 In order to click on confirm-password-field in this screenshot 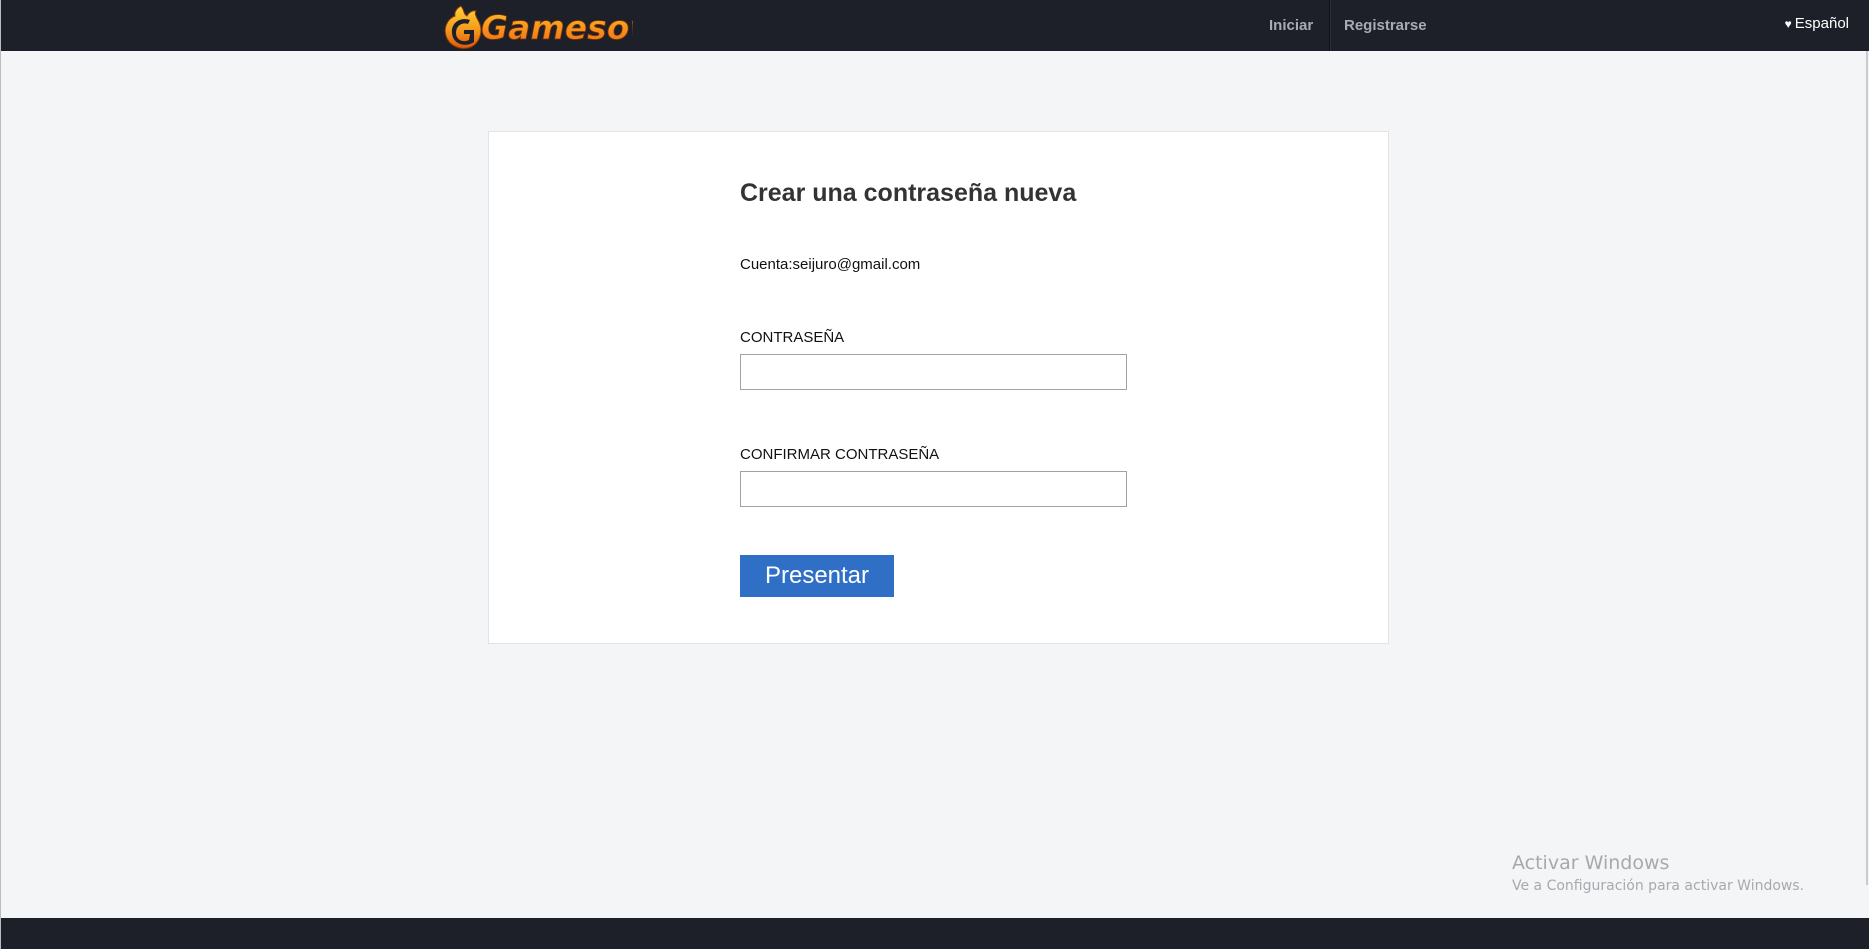, I will do `click(933, 489)`.